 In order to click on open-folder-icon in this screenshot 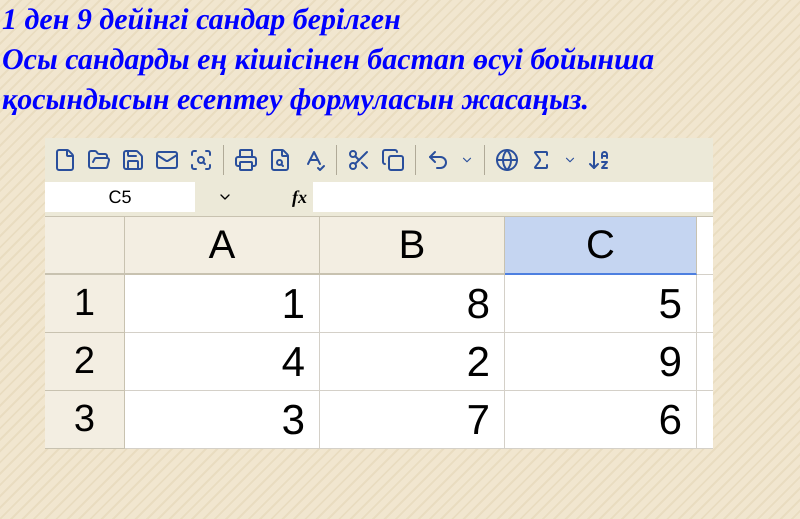, I will do `click(99, 160)`.